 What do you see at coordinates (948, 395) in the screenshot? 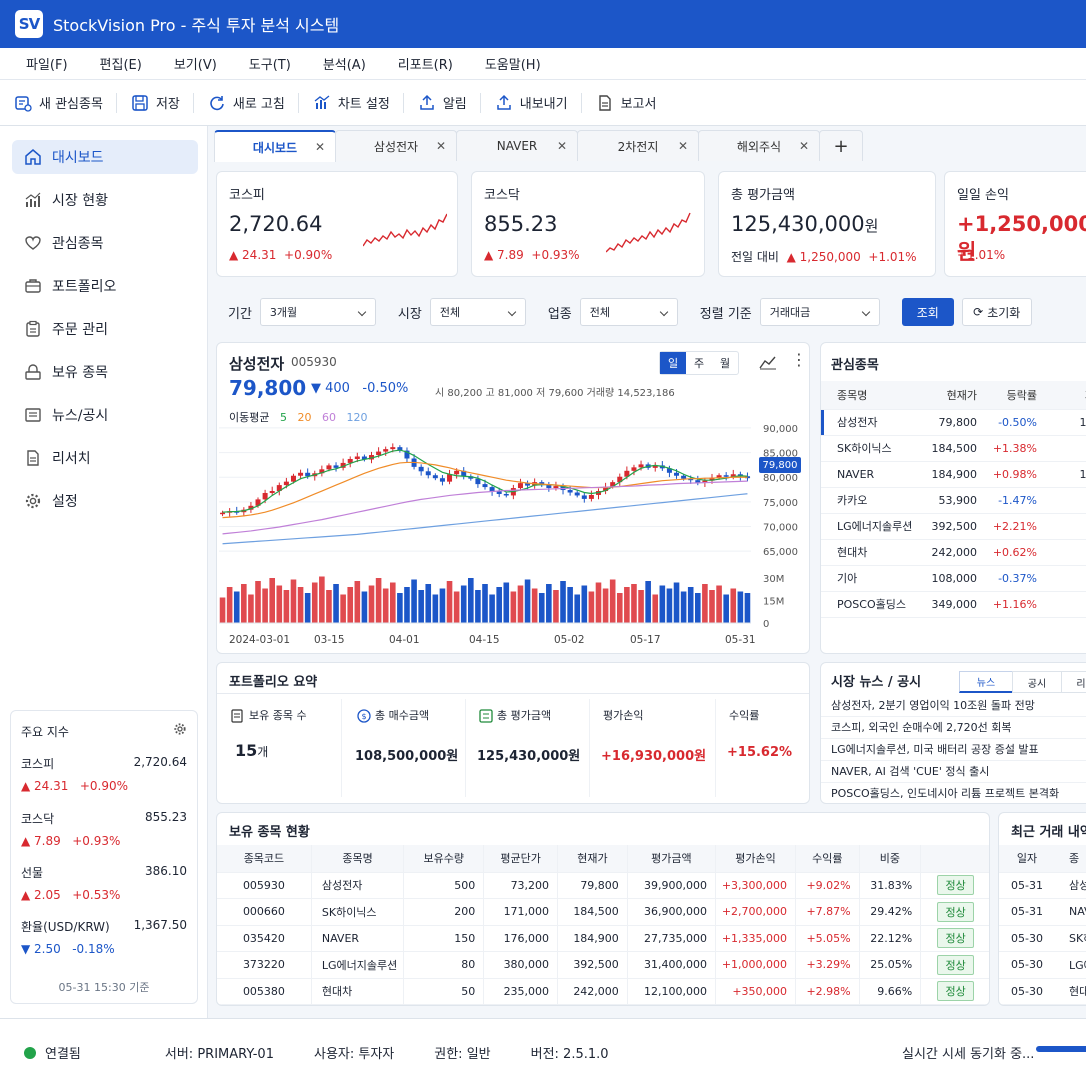
I see `col-price: 현재가` at bounding box center [948, 395].